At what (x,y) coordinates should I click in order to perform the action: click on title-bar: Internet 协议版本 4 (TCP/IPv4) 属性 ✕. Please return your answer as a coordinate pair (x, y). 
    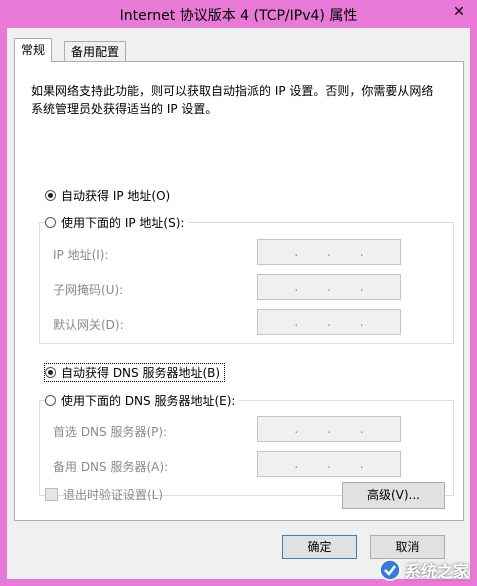
    Looking at the image, I should click on (238, 14).